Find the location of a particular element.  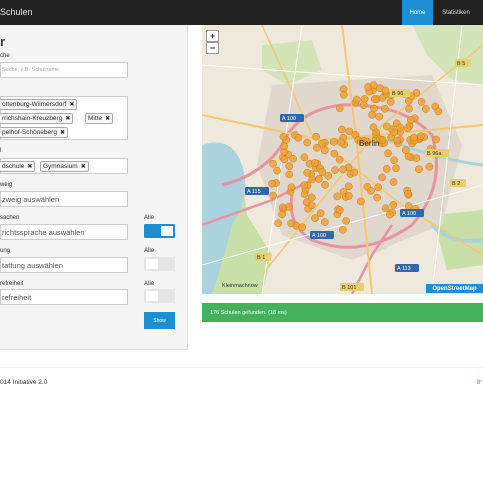

district-tag: ottenburg-Wilmersdorf ✖ is located at coordinates (39, 104).